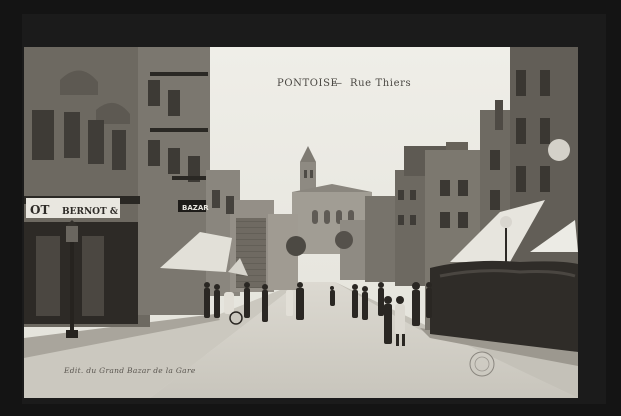 This screenshot has height=420, width=621. I want to click on sign-right-text: BERNOT &, so click(90, 212).